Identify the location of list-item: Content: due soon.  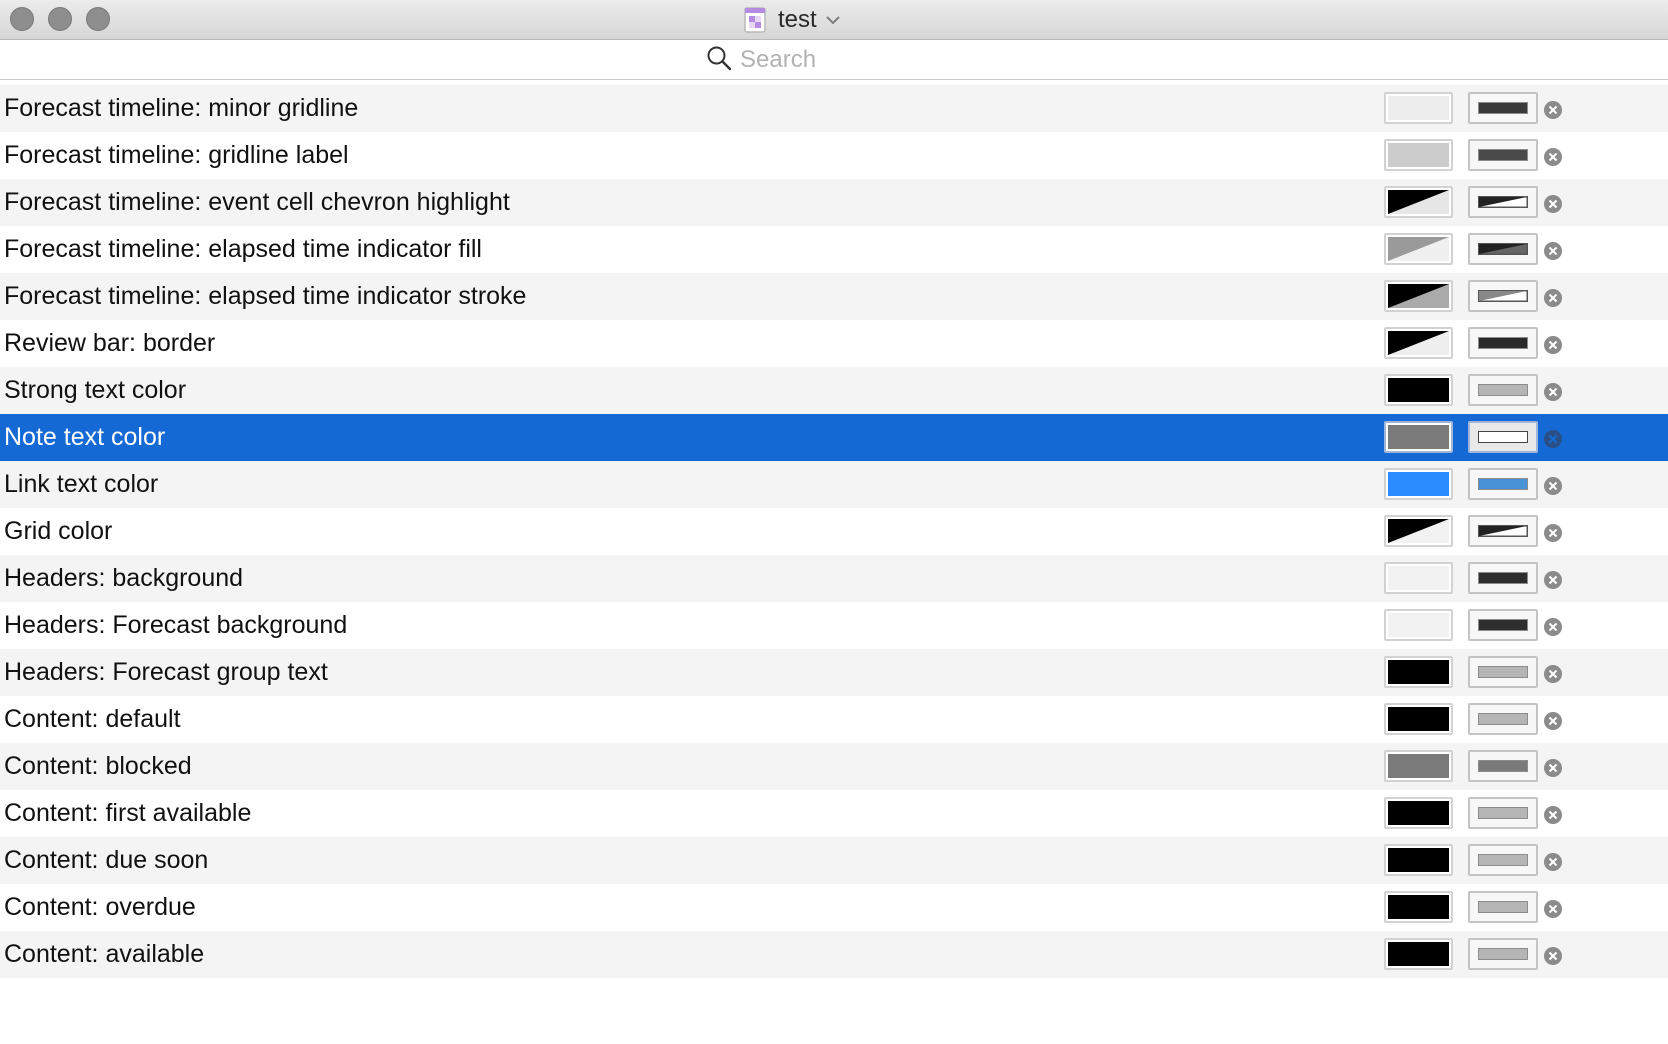
(834, 860).